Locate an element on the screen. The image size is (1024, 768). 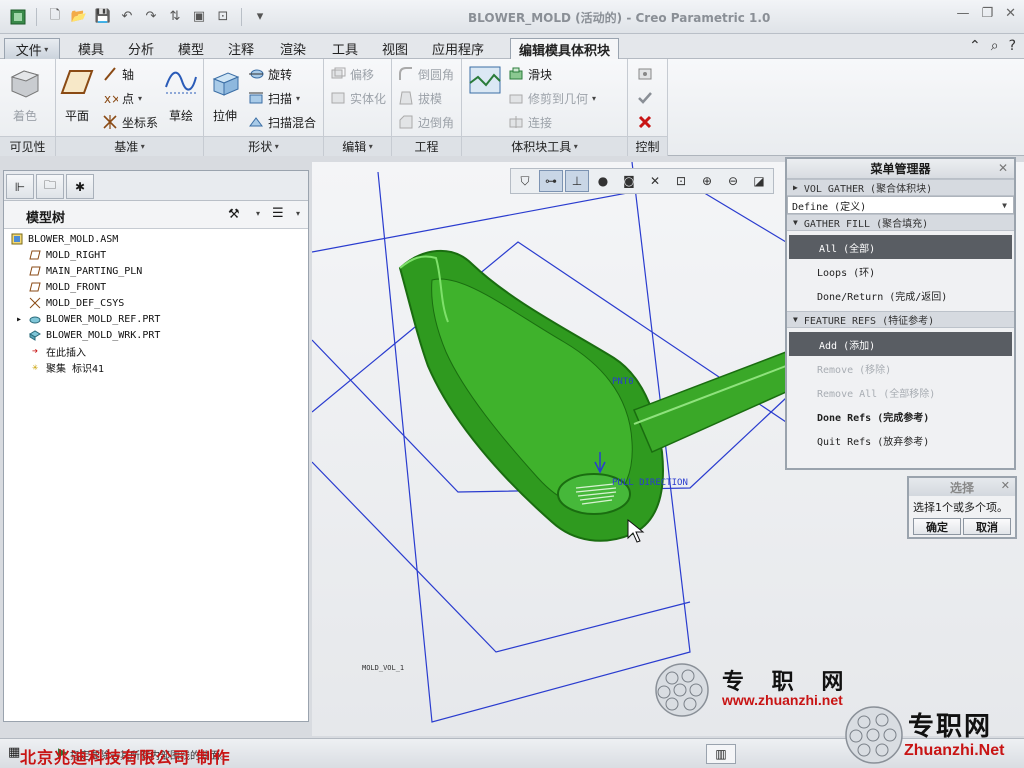
named-views-icon: ⛉ is located at coordinates (525, 181).